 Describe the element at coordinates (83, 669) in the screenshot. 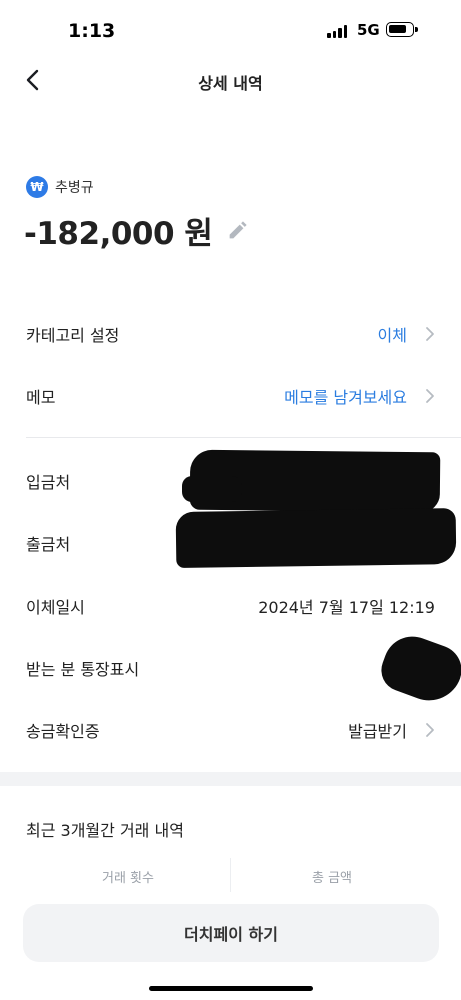

I see `recipient-display-label: 받는 분 통장표시` at that location.